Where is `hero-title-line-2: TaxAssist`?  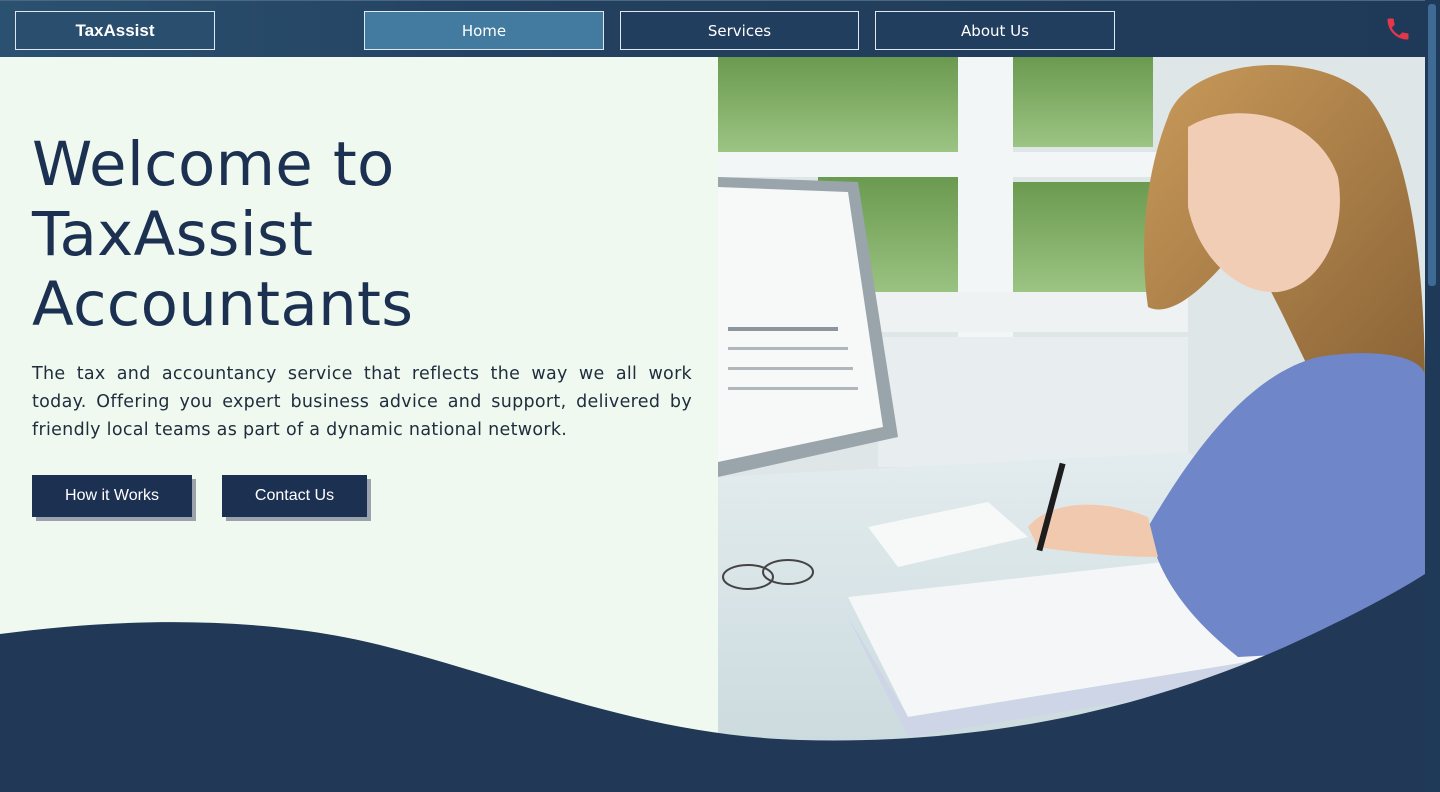 hero-title-line-2: TaxAssist is located at coordinates (173, 234).